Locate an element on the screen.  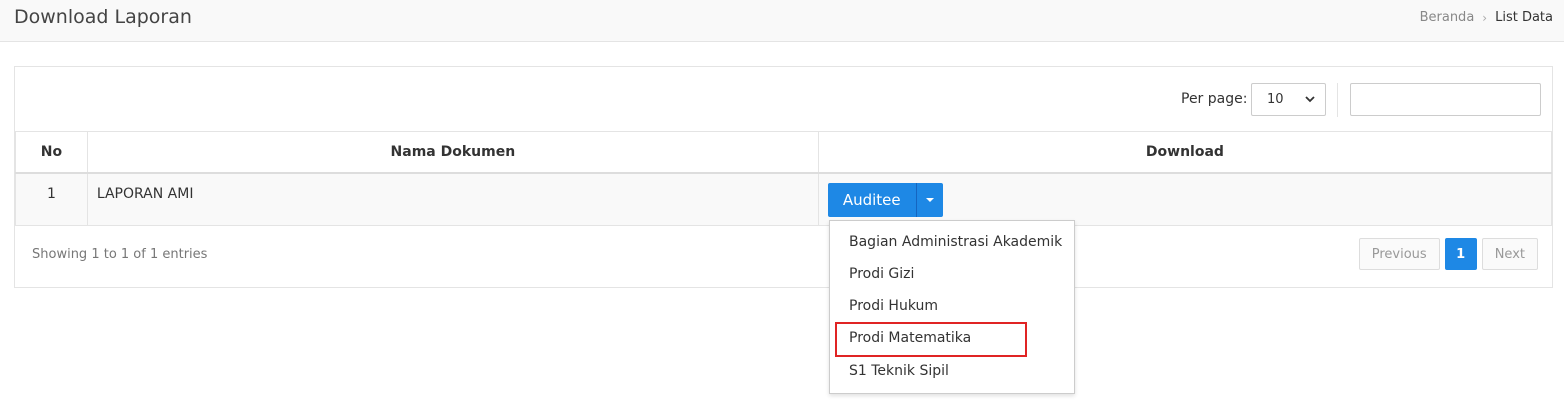
entries-info: Showing 1 to 1 of 1 entries is located at coordinates (120, 254).